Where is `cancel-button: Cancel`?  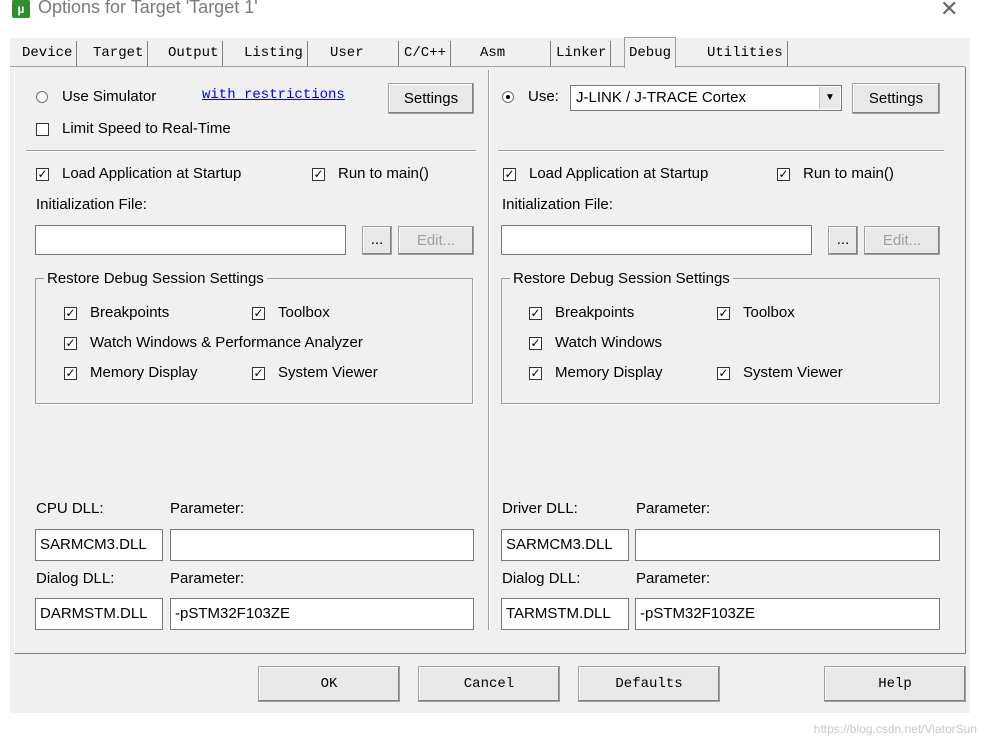
cancel-button: Cancel is located at coordinates (489, 684).